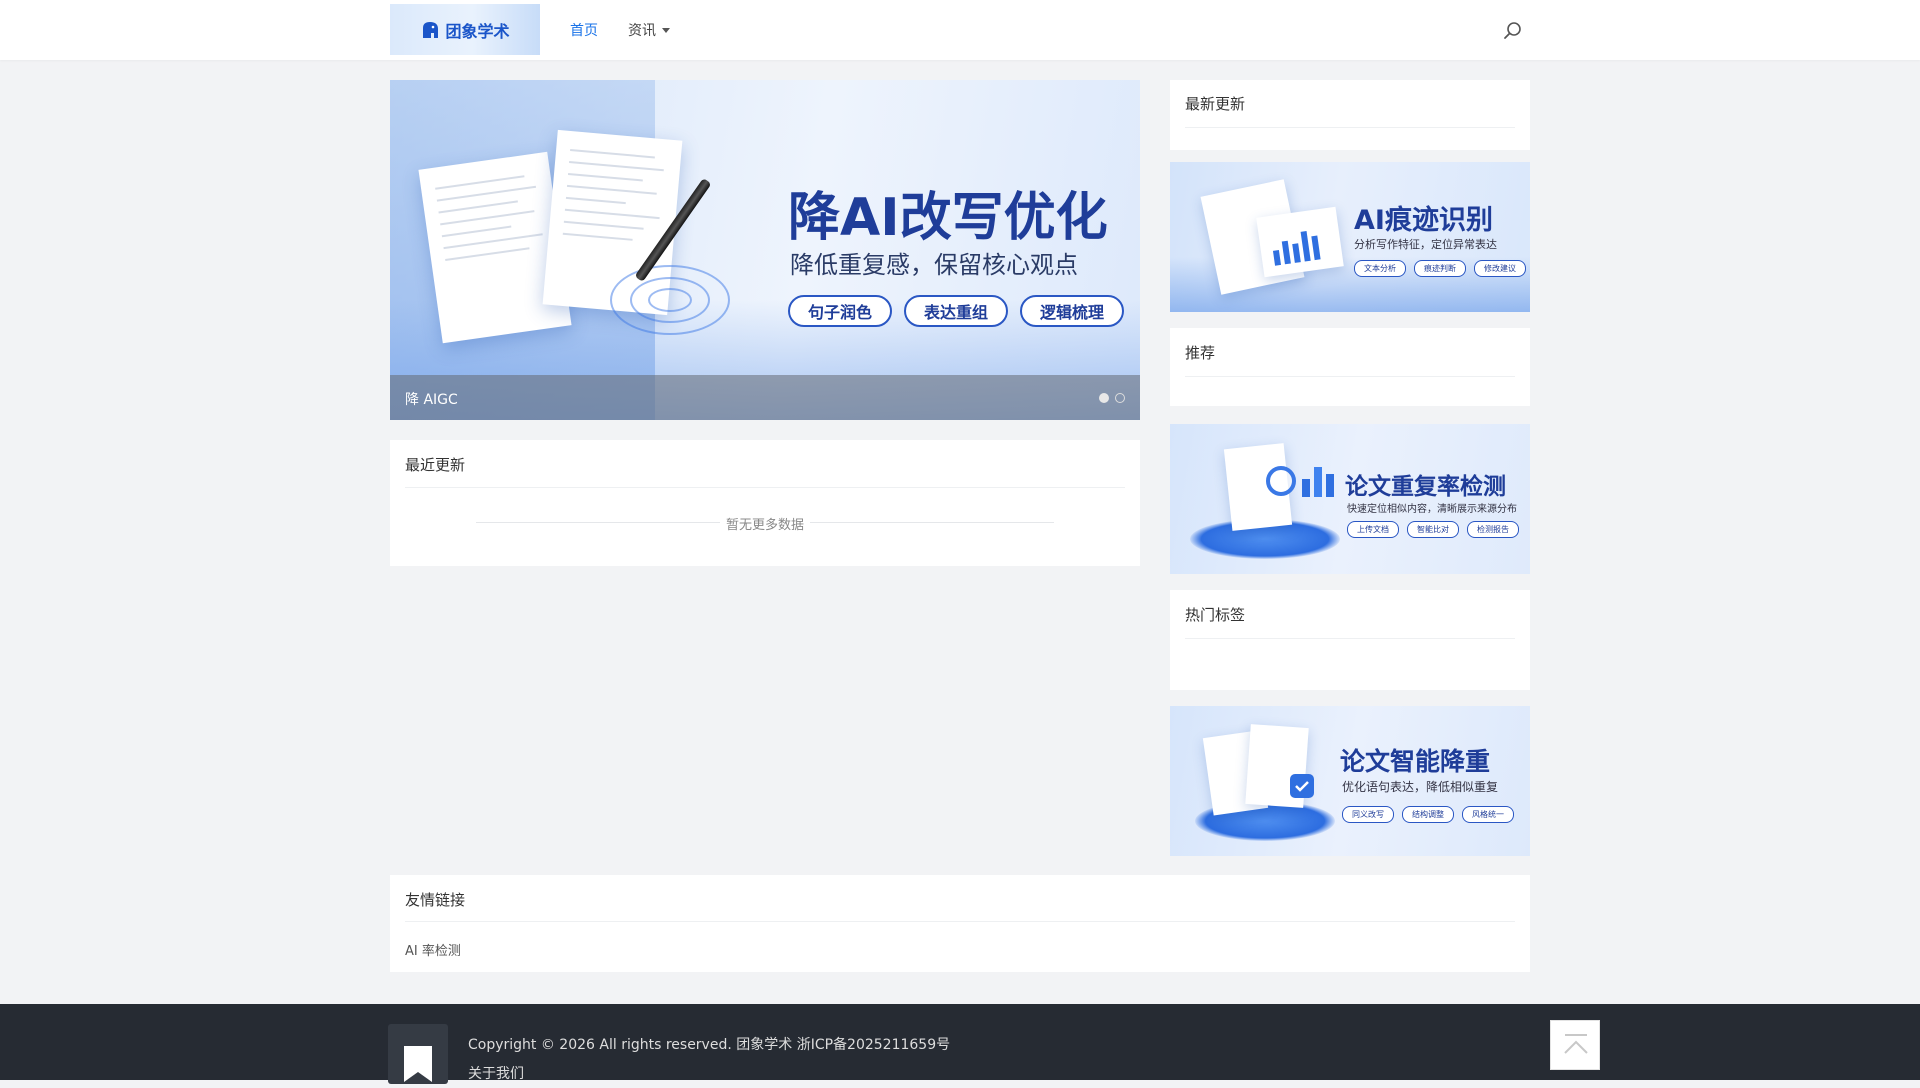 This screenshot has height=1088, width=1920. I want to click on friend-links-title: 友情链接, so click(435, 900).